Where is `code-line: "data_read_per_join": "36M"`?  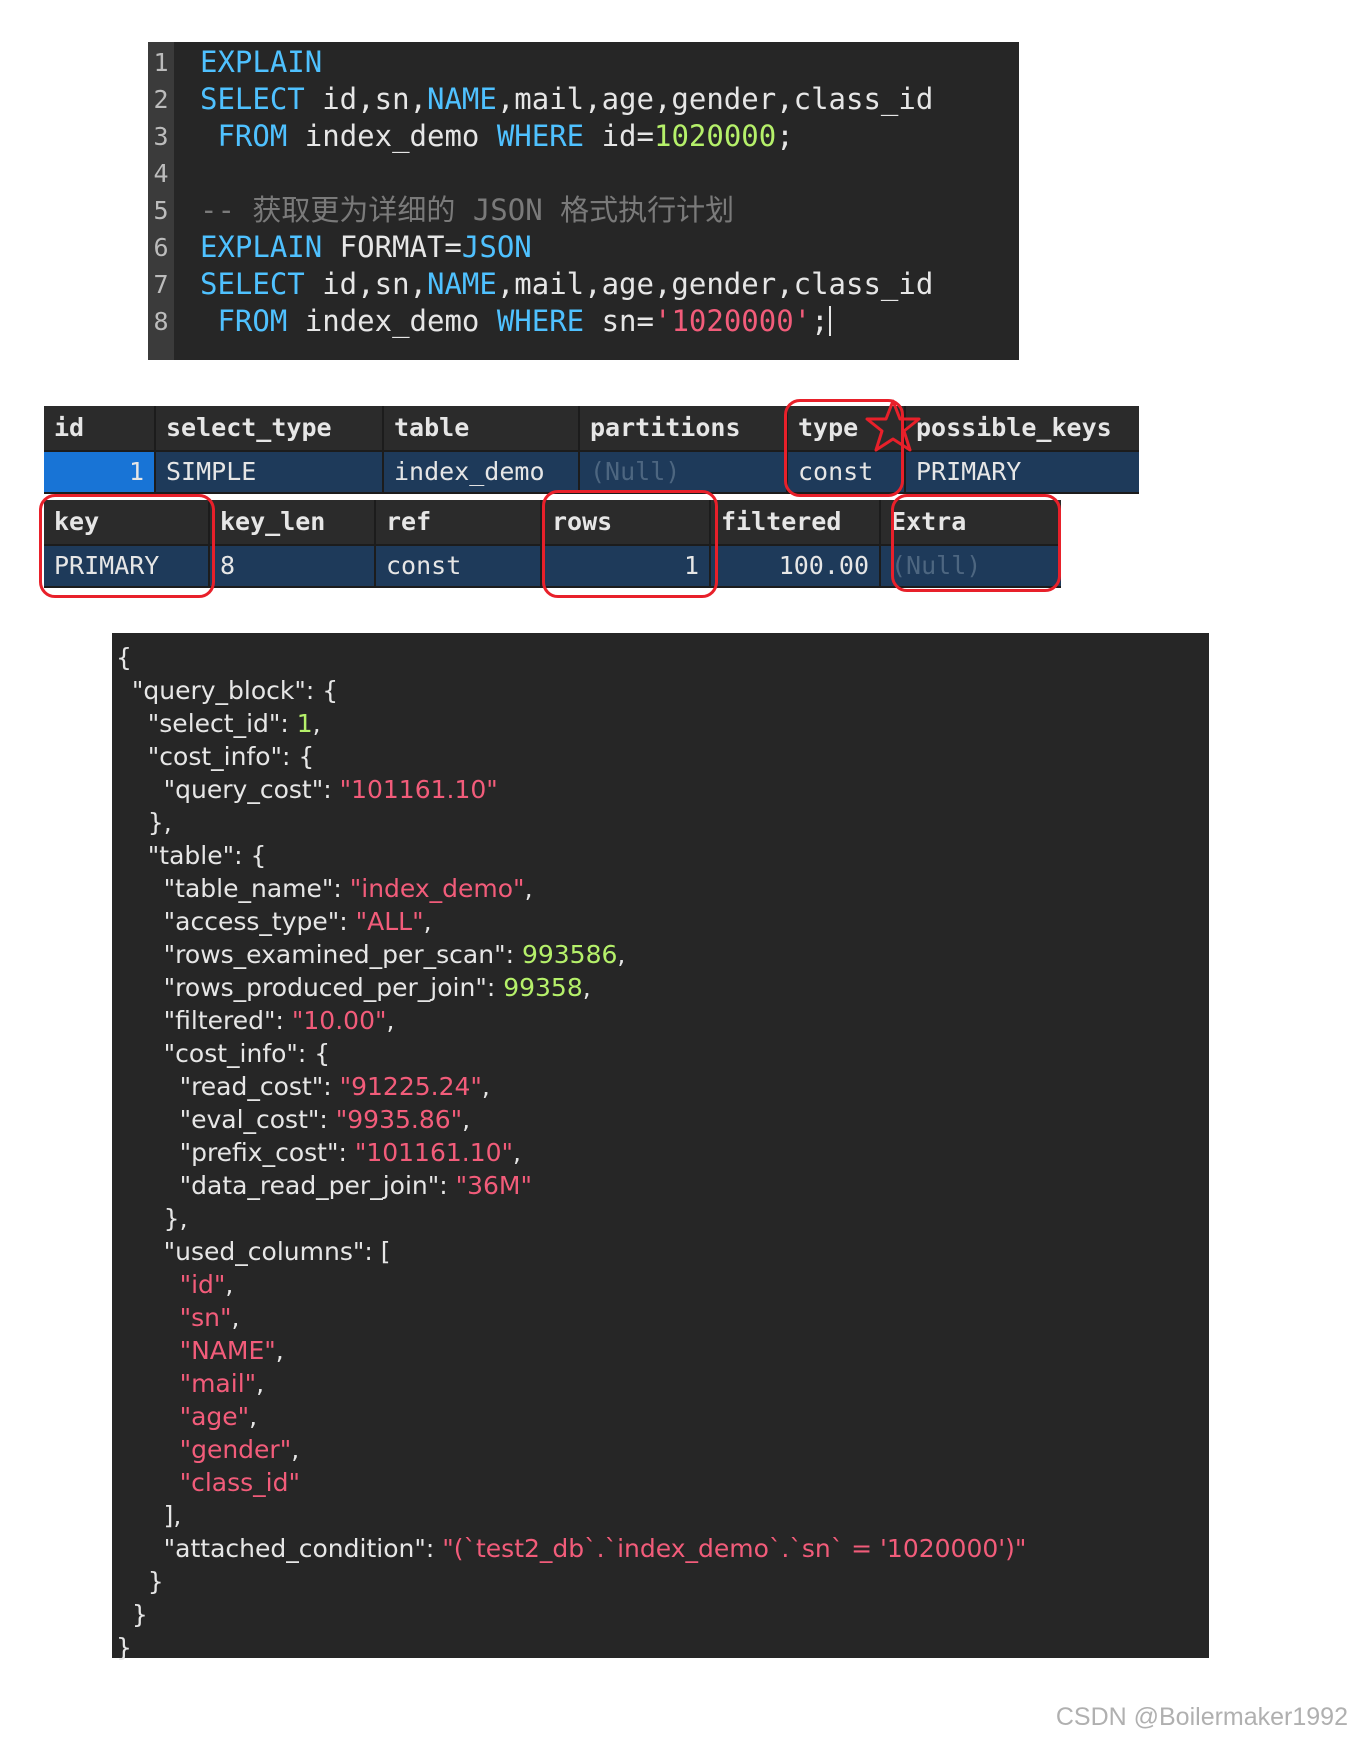
code-line: "data_read_per_join": "36M" is located at coordinates (324, 1185).